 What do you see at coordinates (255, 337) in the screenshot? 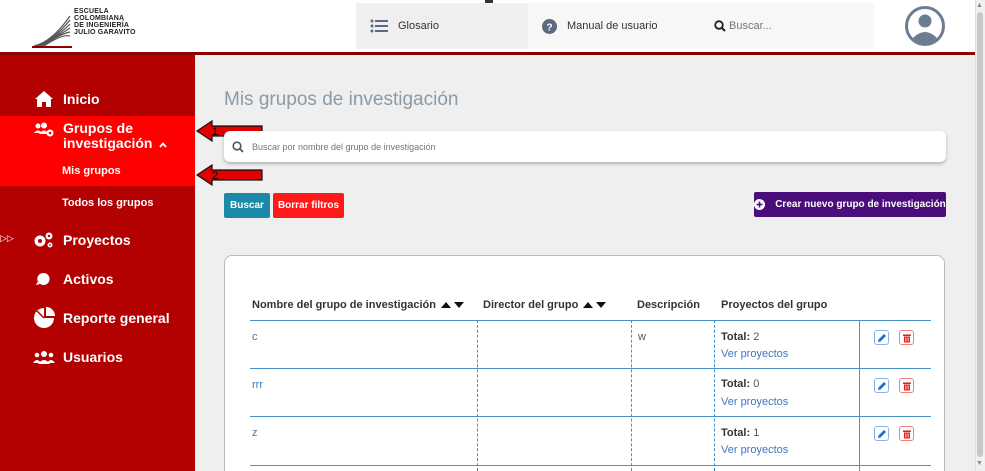
I see `group-name-link: c` at bounding box center [255, 337].